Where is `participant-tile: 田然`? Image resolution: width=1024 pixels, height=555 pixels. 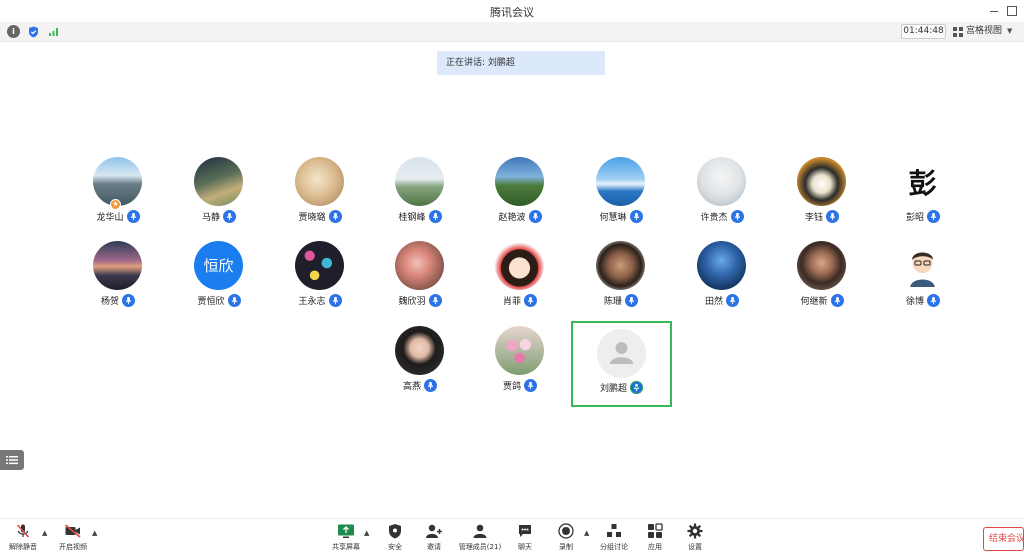
participant-tile: 田然 is located at coordinates (722, 281).